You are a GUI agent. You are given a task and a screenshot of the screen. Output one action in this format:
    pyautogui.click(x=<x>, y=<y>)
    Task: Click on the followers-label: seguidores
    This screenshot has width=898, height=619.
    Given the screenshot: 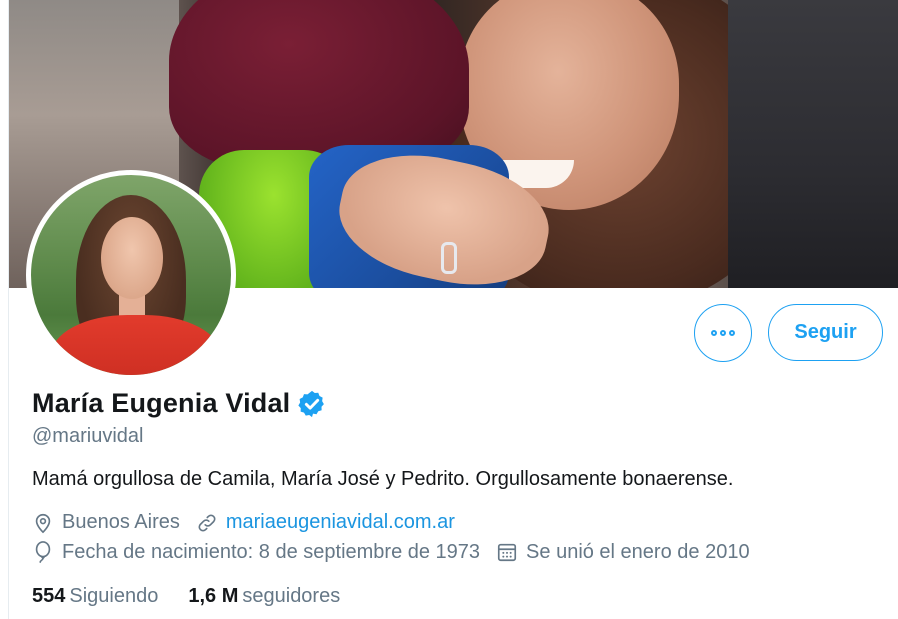 What is the action you would take?
    pyautogui.click(x=291, y=596)
    